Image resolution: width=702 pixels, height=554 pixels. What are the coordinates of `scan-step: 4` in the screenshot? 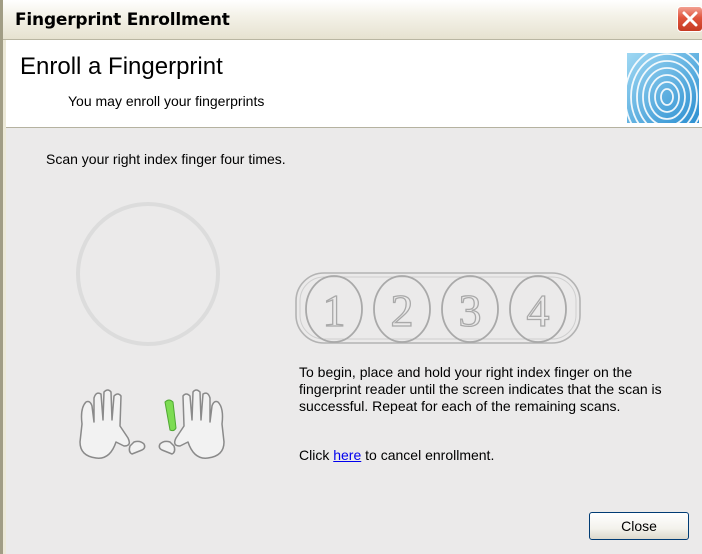 It's located at (538, 309).